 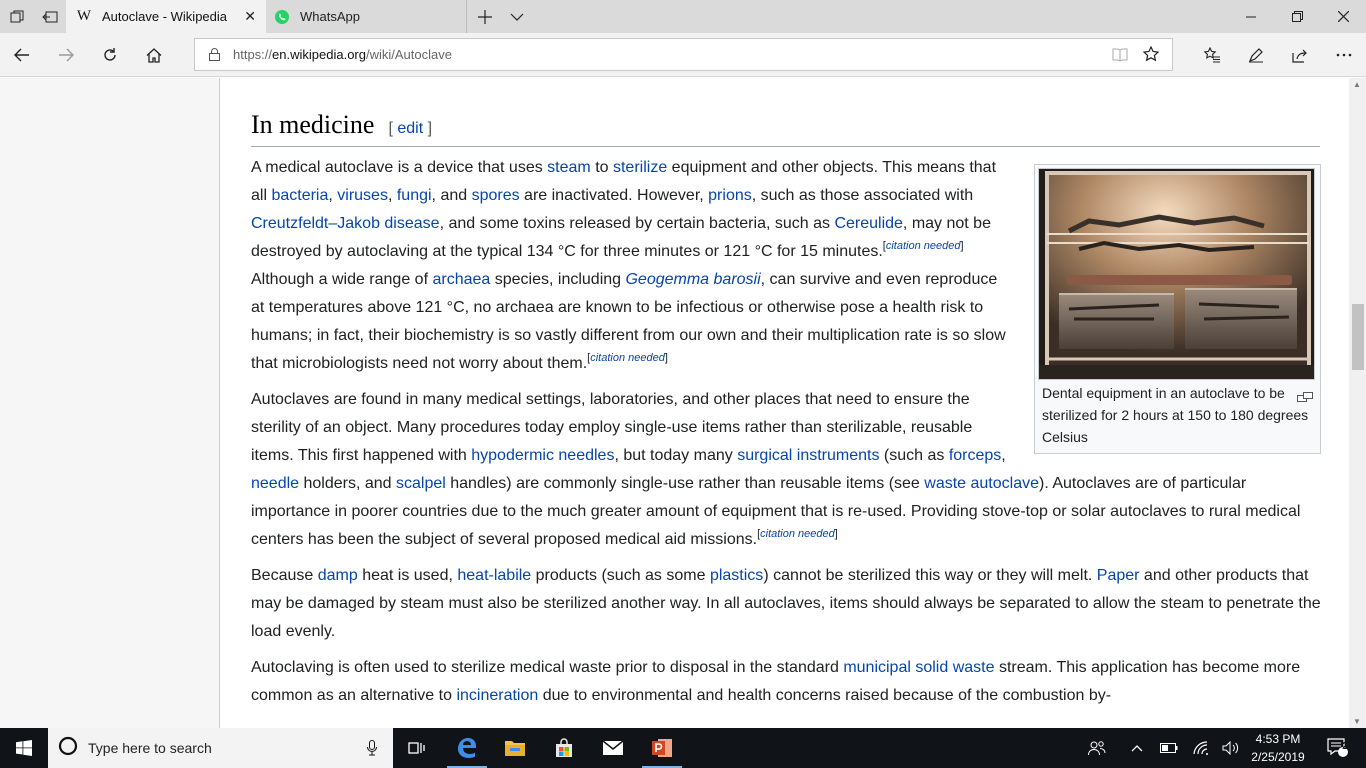 I want to click on minimize-icon, so click(x=1251, y=16).